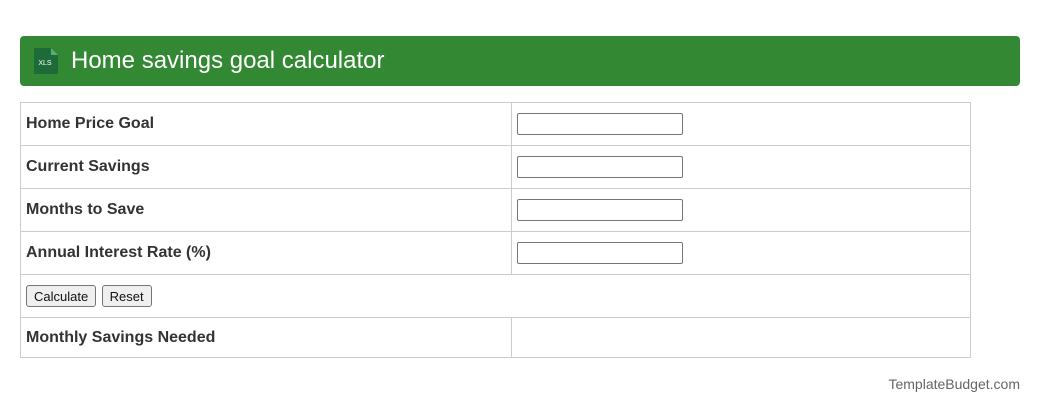 The height and width of the screenshot is (415, 1040). I want to click on months-to-save-label: Months to Save, so click(266, 210).